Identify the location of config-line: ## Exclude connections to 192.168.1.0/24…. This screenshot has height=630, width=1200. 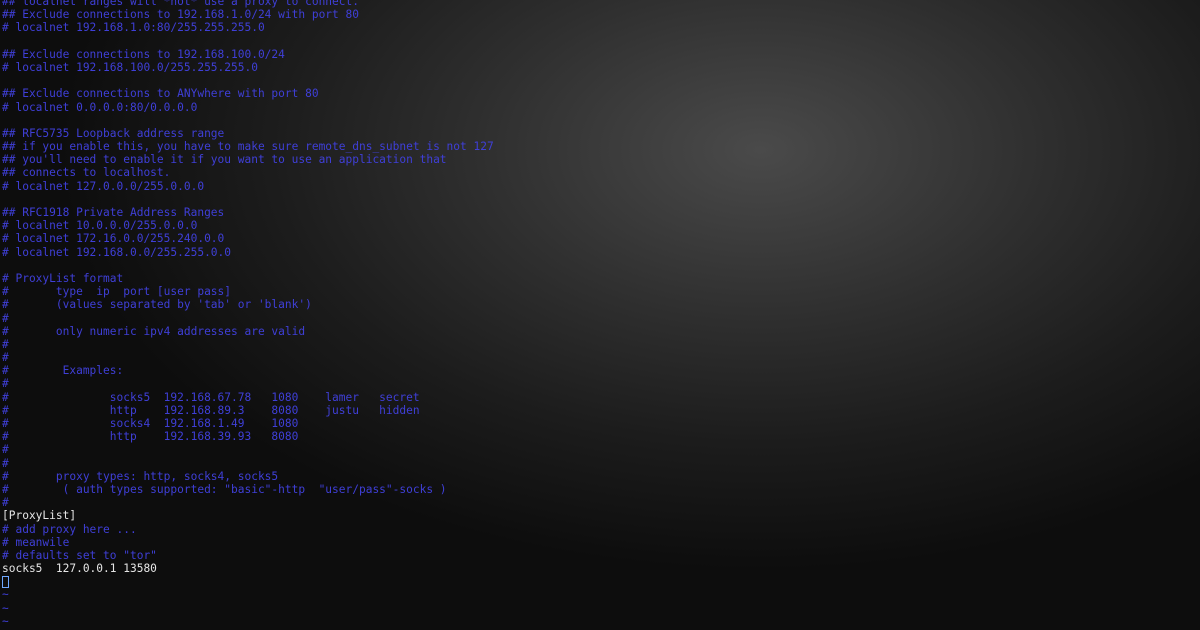
(600, 14).